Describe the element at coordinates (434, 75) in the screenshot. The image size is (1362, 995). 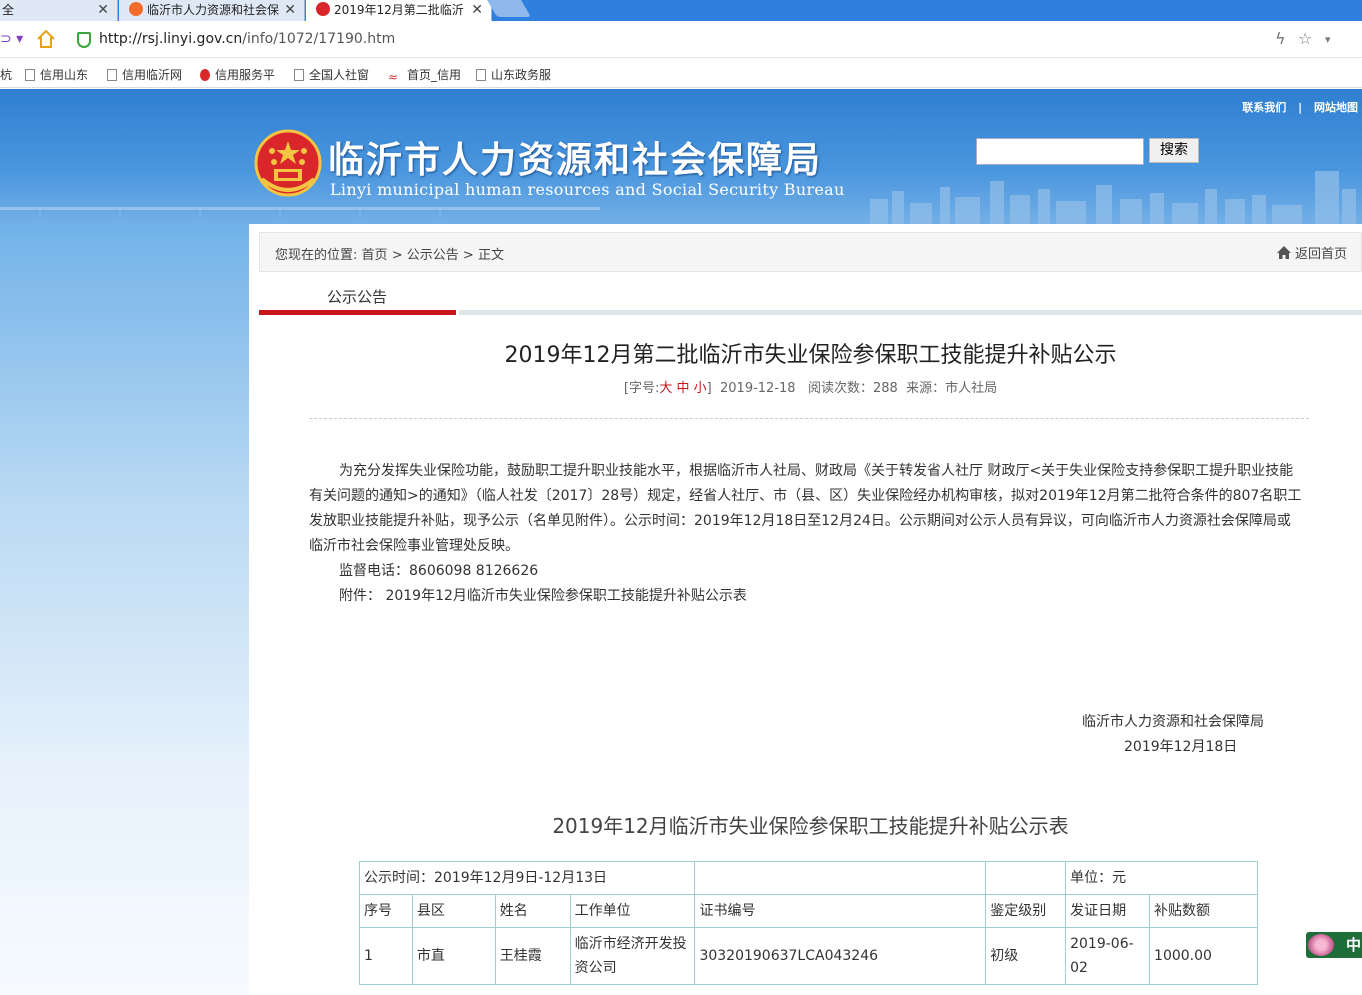
I see `bookmark-label: 首页_信用` at that location.